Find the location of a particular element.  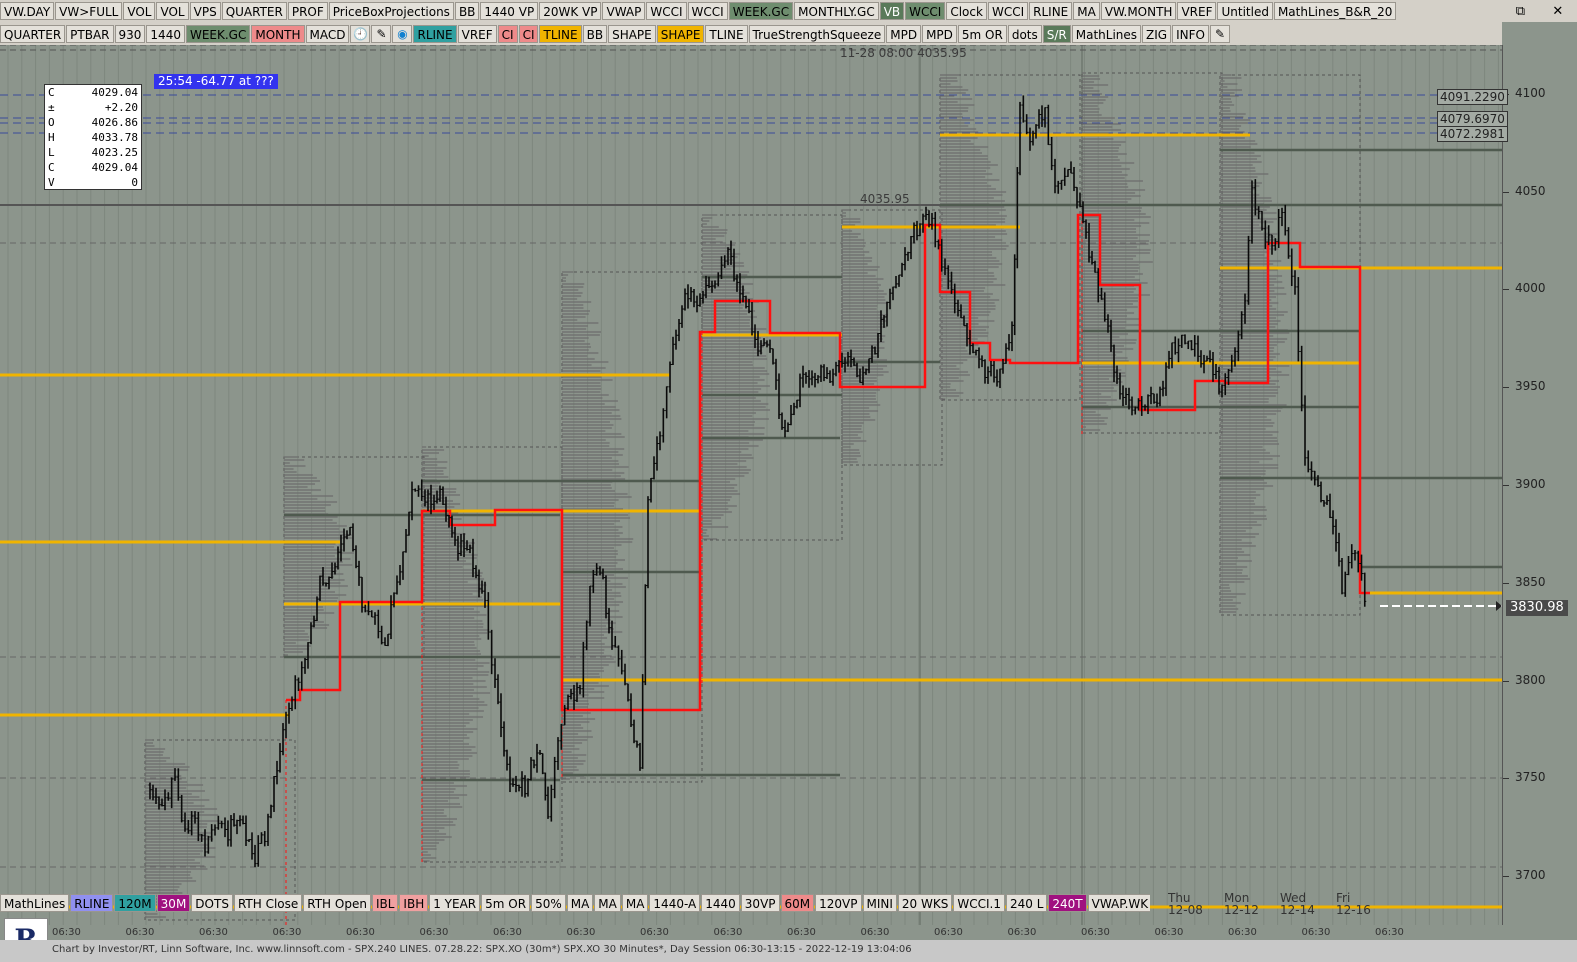

restore-icon: ⧉ is located at coordinates (1520, 11).